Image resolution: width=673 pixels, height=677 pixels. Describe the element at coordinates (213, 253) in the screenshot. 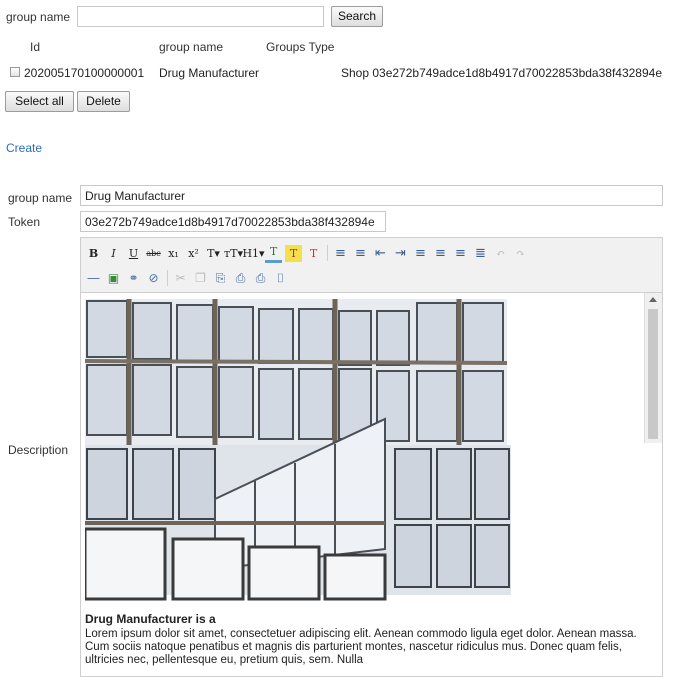

I see `font-icon: T▾` at that location.